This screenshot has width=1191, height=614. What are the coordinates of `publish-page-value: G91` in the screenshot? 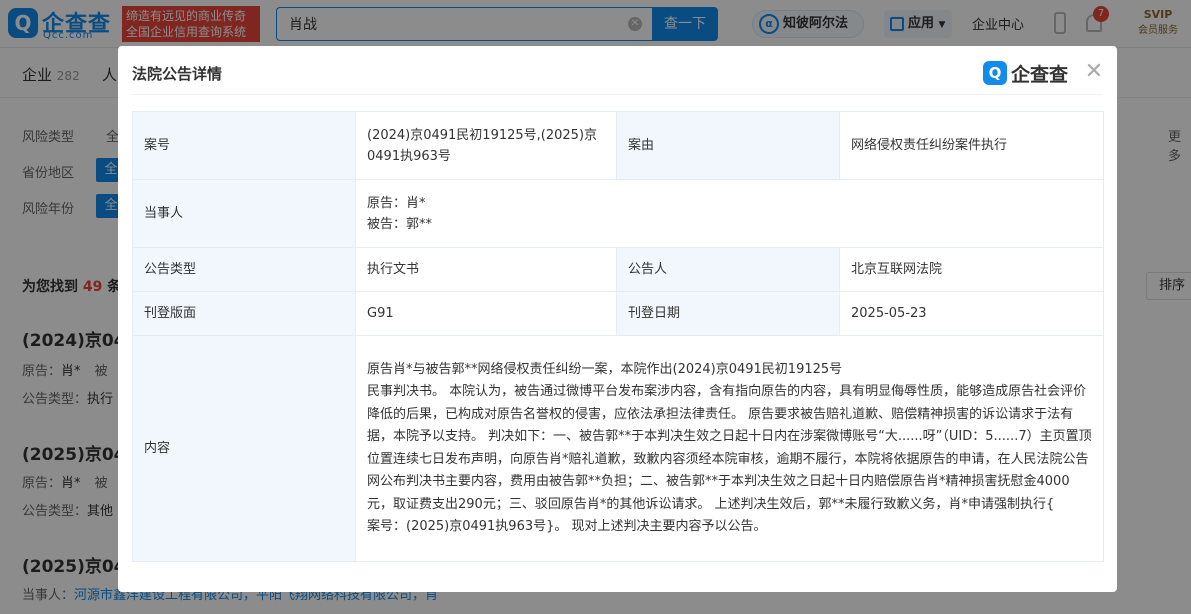 It's located at (486, 313).